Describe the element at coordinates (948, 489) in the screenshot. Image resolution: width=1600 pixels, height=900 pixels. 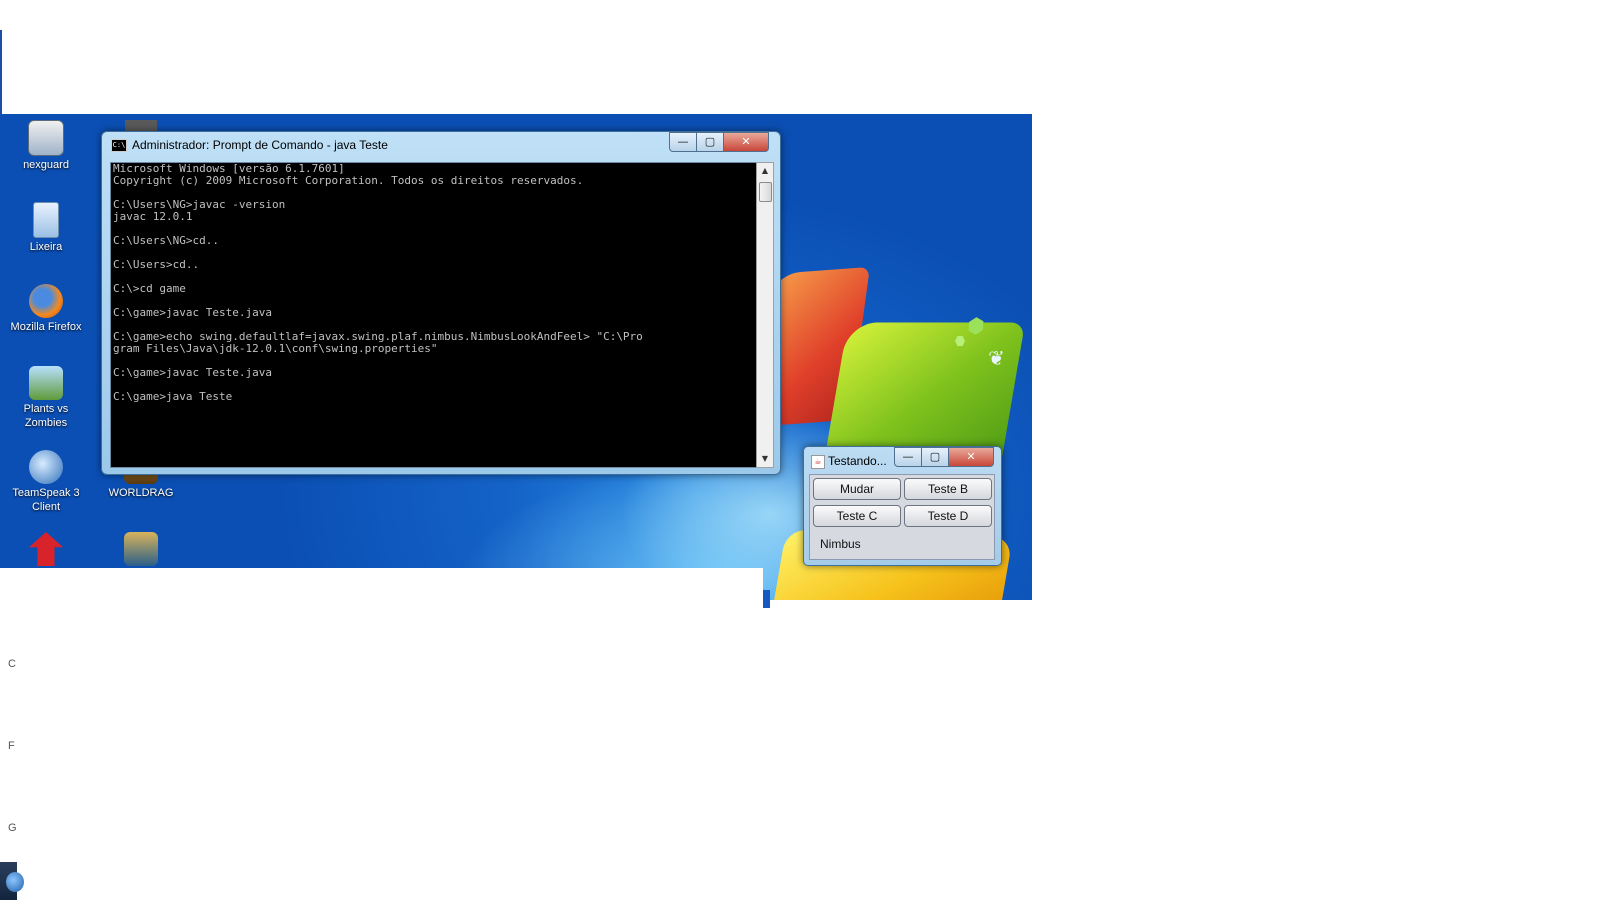
I see `teste-b-button: Teste B` at that location.